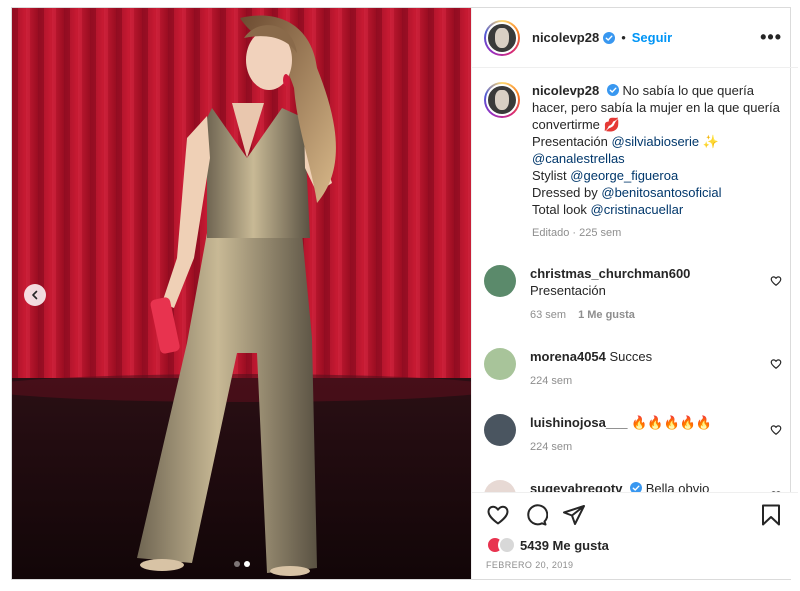 This screenshot has width=800, height=591. Describe the element at coordinates (677, 486) in the screenshot. I see `comment-text: Bella obvio` at that location.